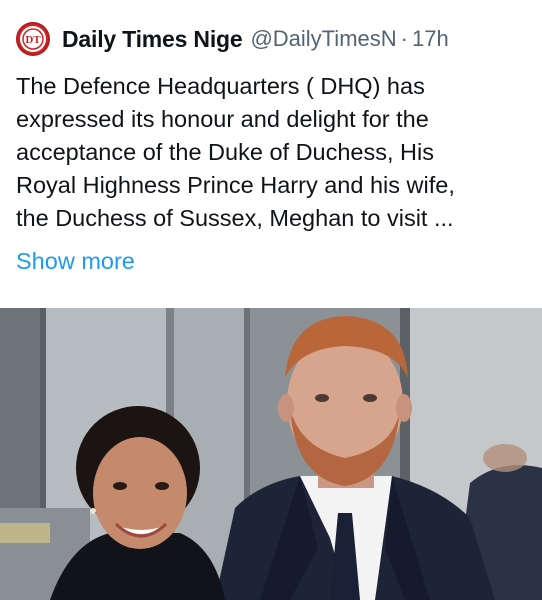 The image size is (542, 600). I want to click on tweet-header: DT Daily Times Nige @DailyTimesN · 17h, so click(232, 39).